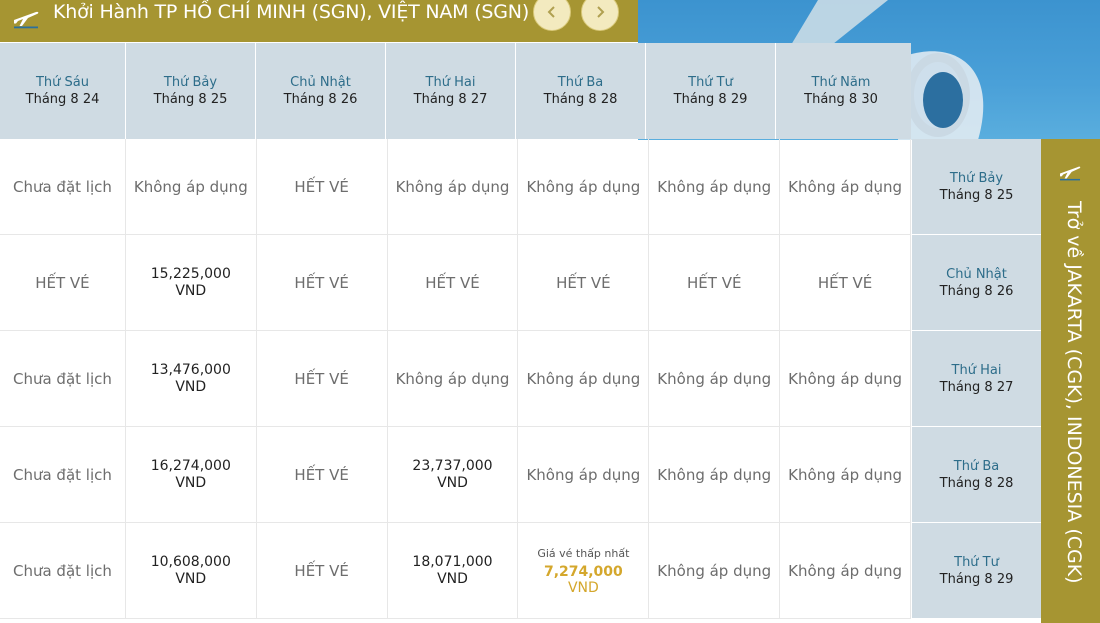 The image size is (1100, 623). I want to click on departure-day-header: Thứ Tư Tháng 8 29, so click(711, 91).